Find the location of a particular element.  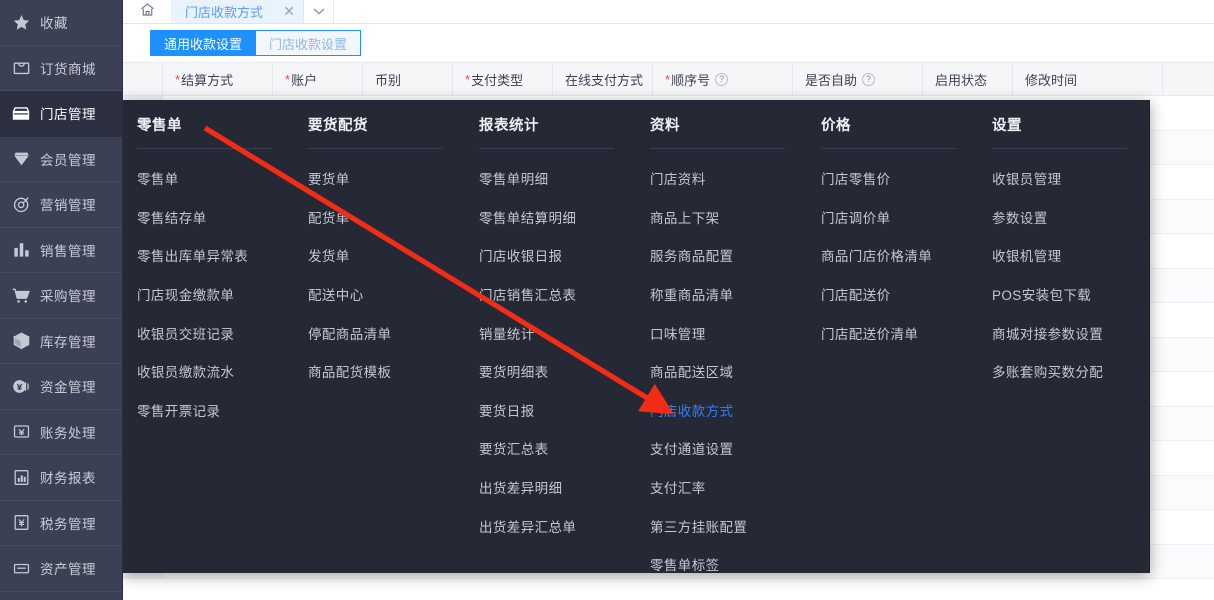

menu-item-支付通道设置: 支付通道设置 is located at coordinates (721, 448).